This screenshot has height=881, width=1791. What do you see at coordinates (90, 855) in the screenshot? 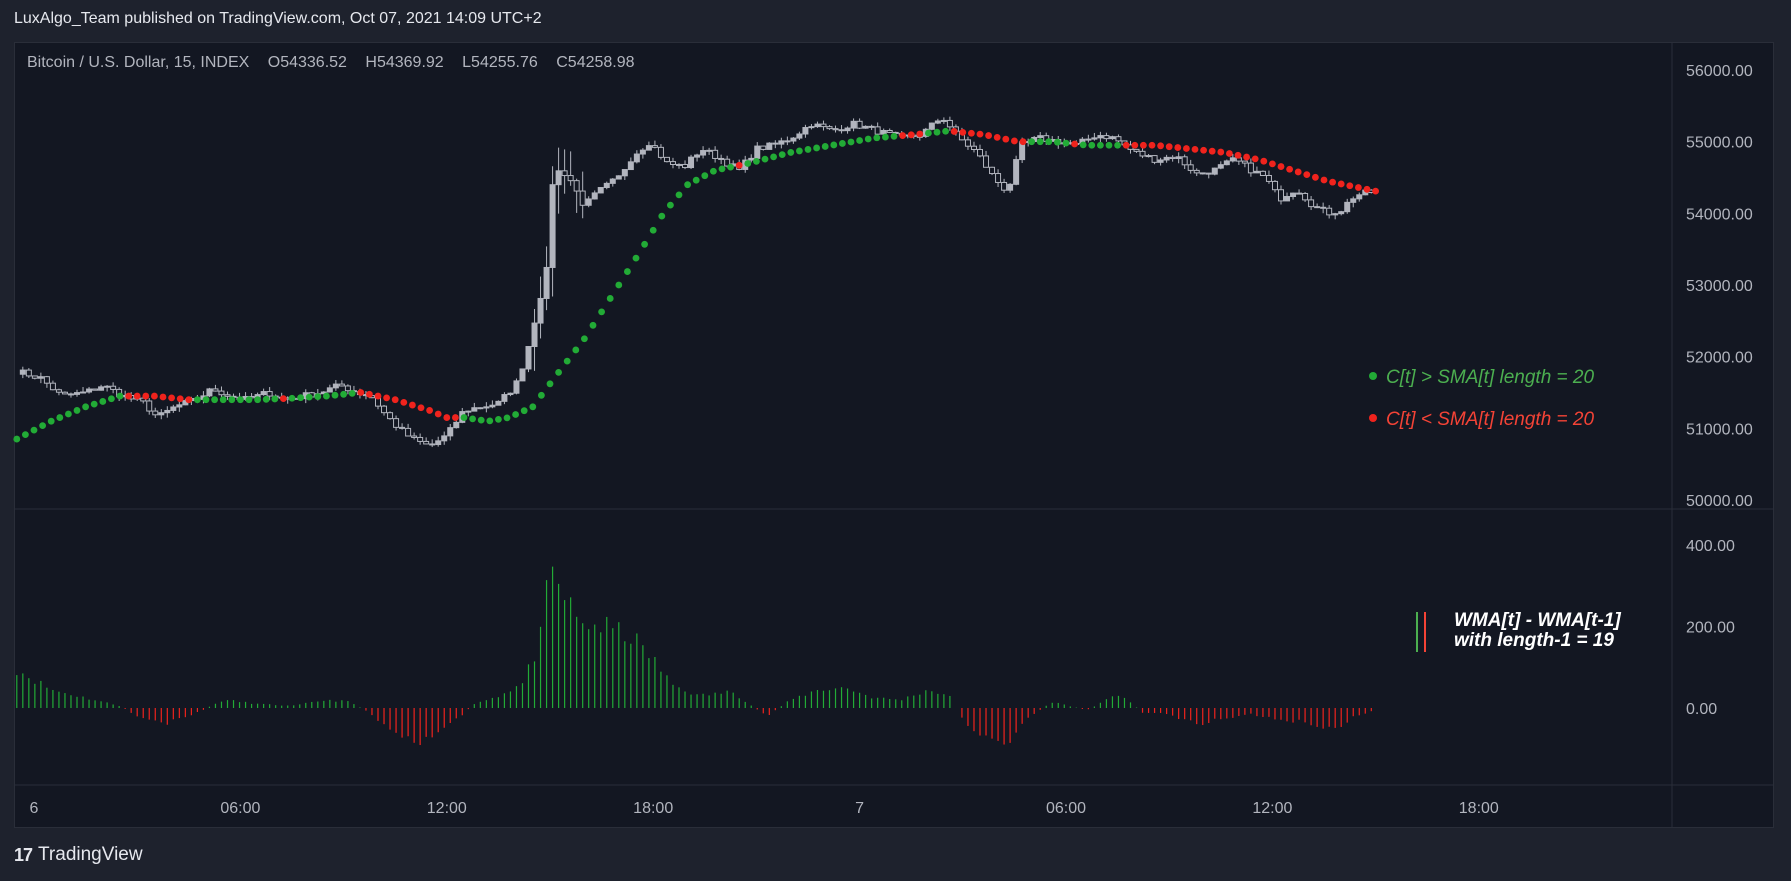
I see `footer-brand: TradingView` at bounding box center [90, 855].